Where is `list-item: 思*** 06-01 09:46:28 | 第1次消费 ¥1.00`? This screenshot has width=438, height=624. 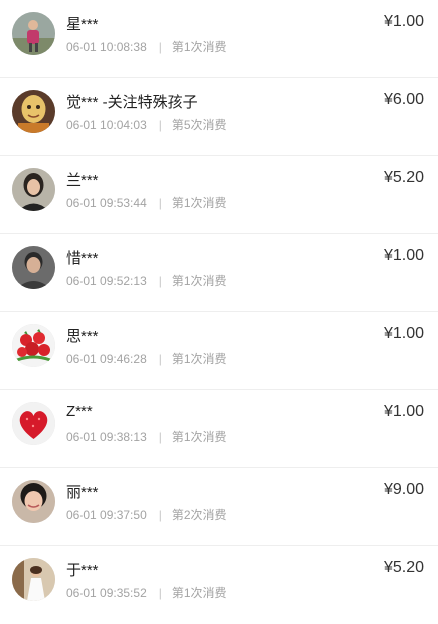
list-item: 思*** 06-01 09:46:28 | 第1次消费 ¥1.00 is located at coordinates (219, 351).